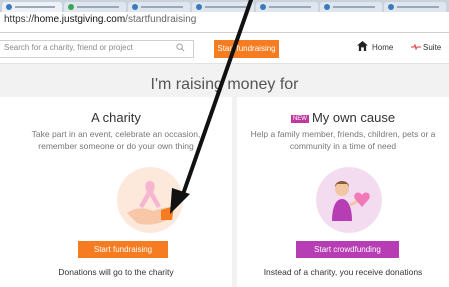 This screenshot has height=287, width=449. I want to click on search-input: Search for a charity, friend or project, so click(97, 49).